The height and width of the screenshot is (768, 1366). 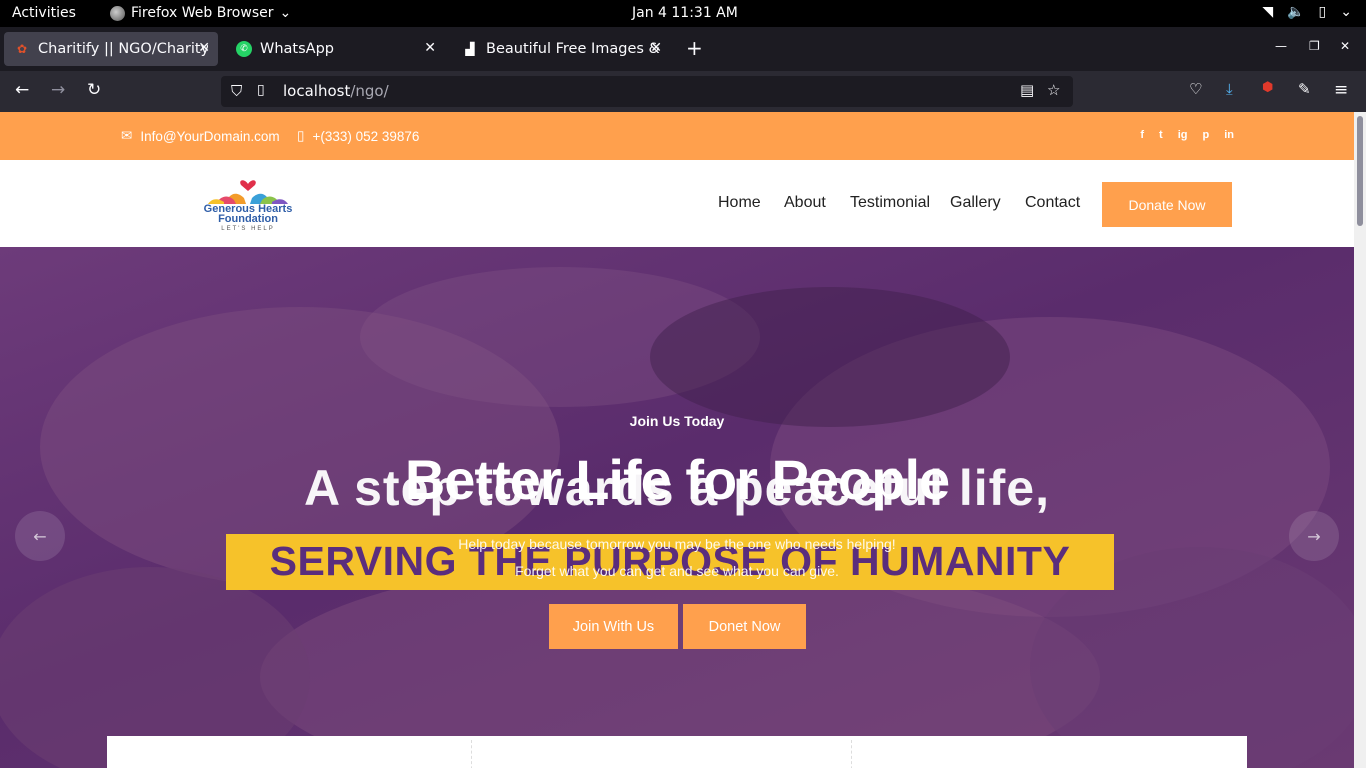 What do you see at coordinates (317, 91) in the screenshot?
I see `url-host: localhost` at bounding box center [317, 91].